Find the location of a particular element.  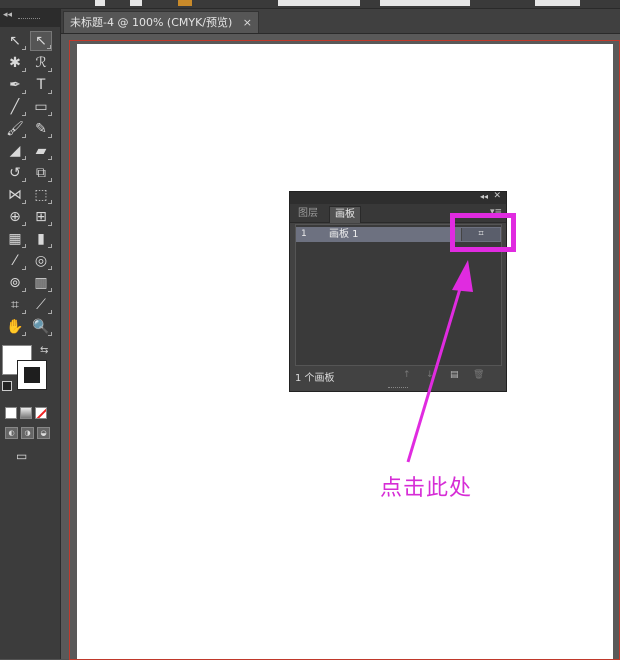

arrow-shaft is located at coordinates (435, 372).